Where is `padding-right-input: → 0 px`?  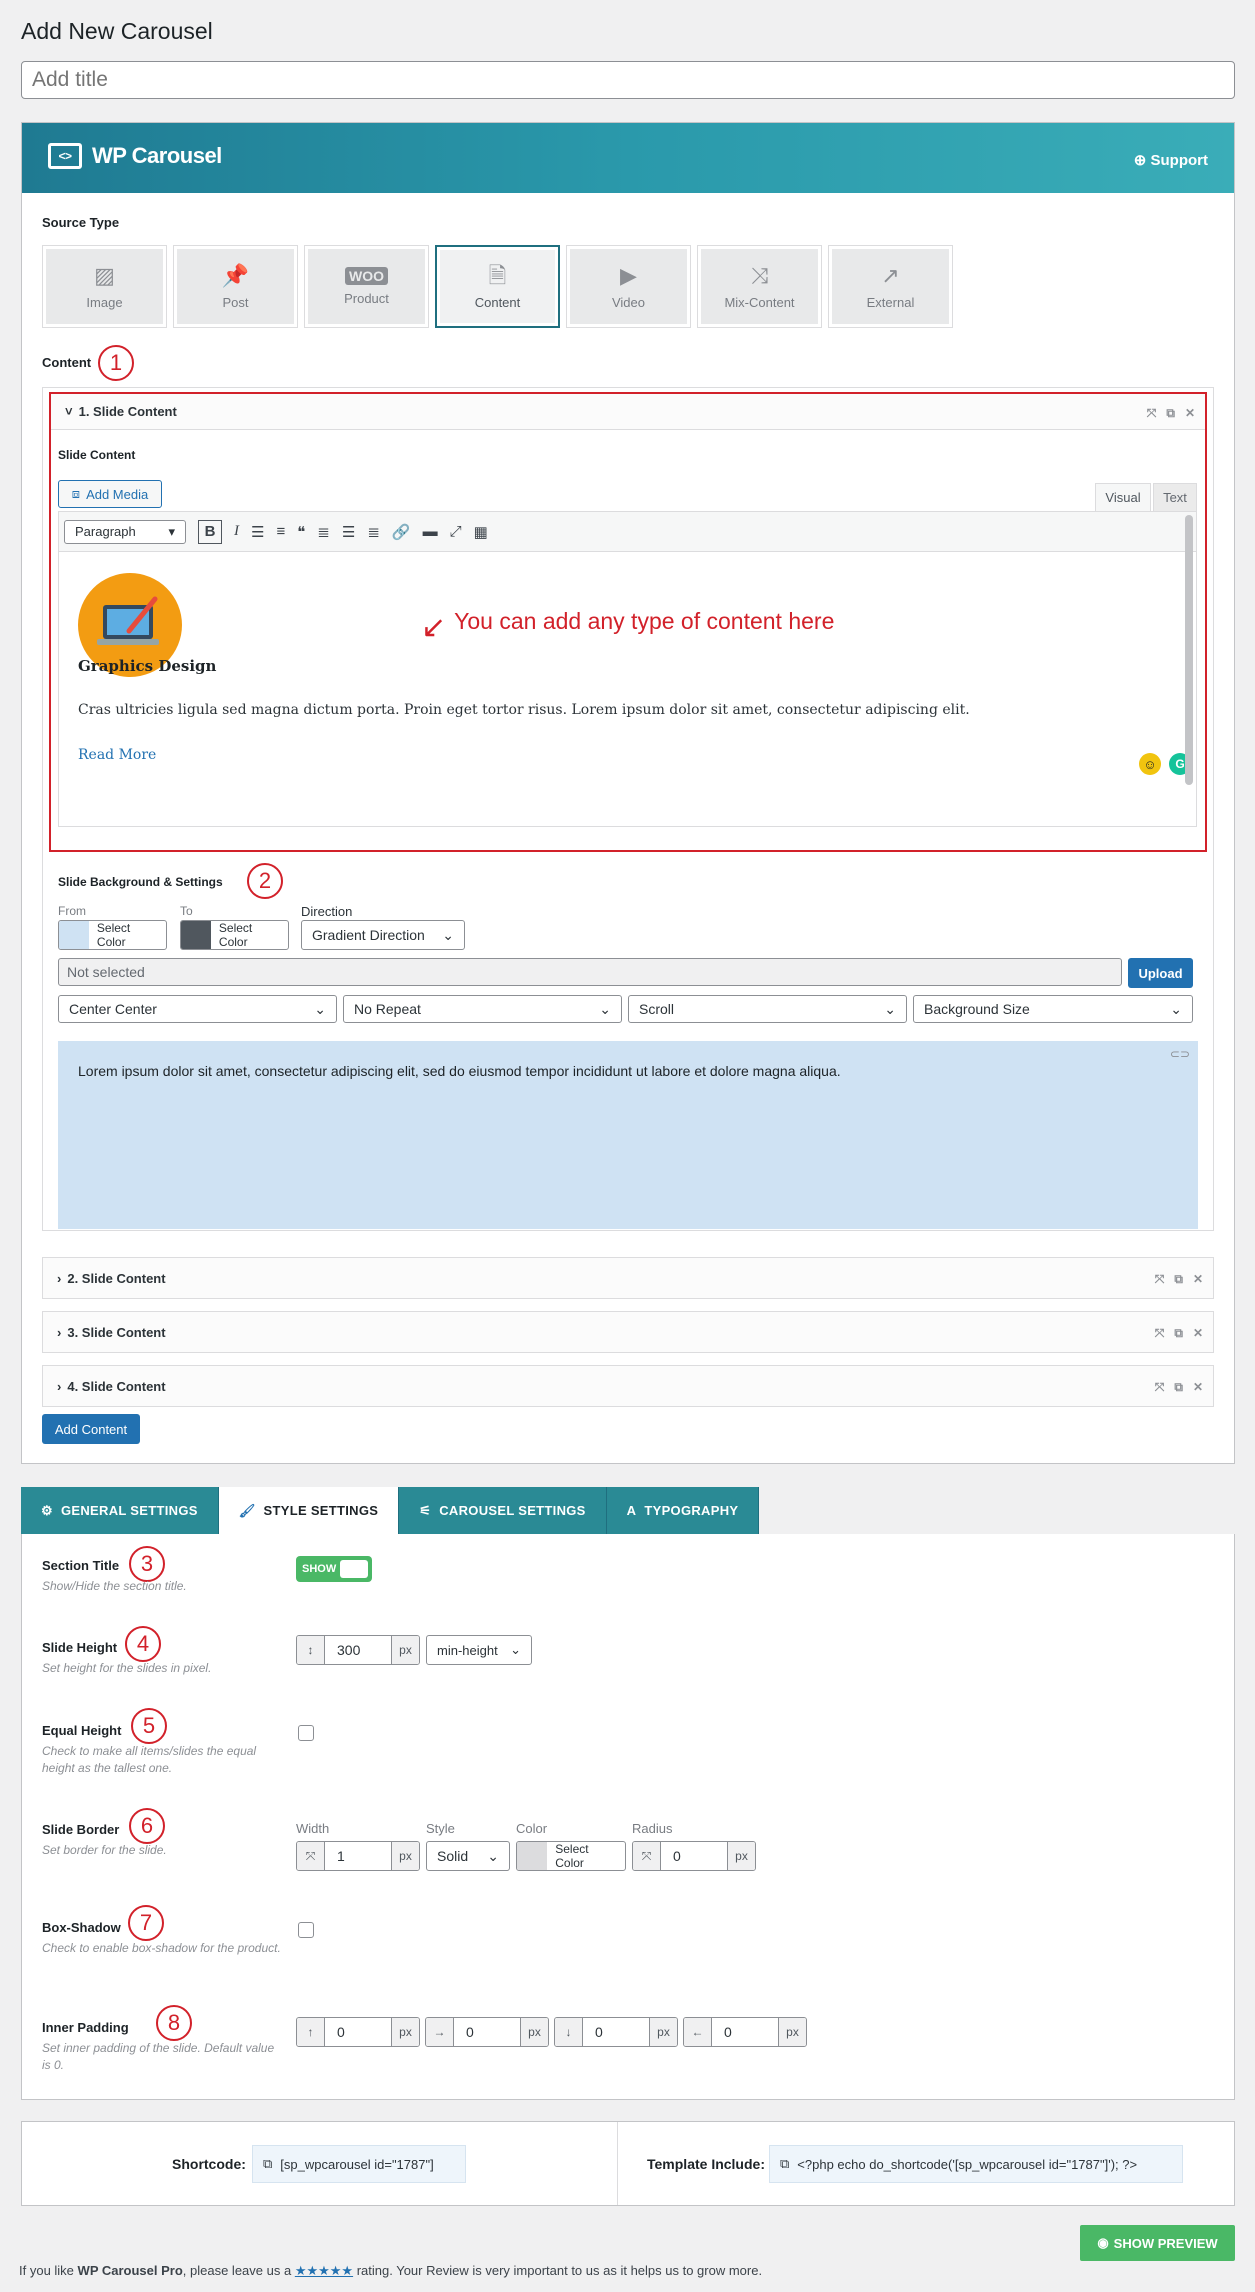
padding-right-input: → 0 px is located at coordinates (487, 2032).